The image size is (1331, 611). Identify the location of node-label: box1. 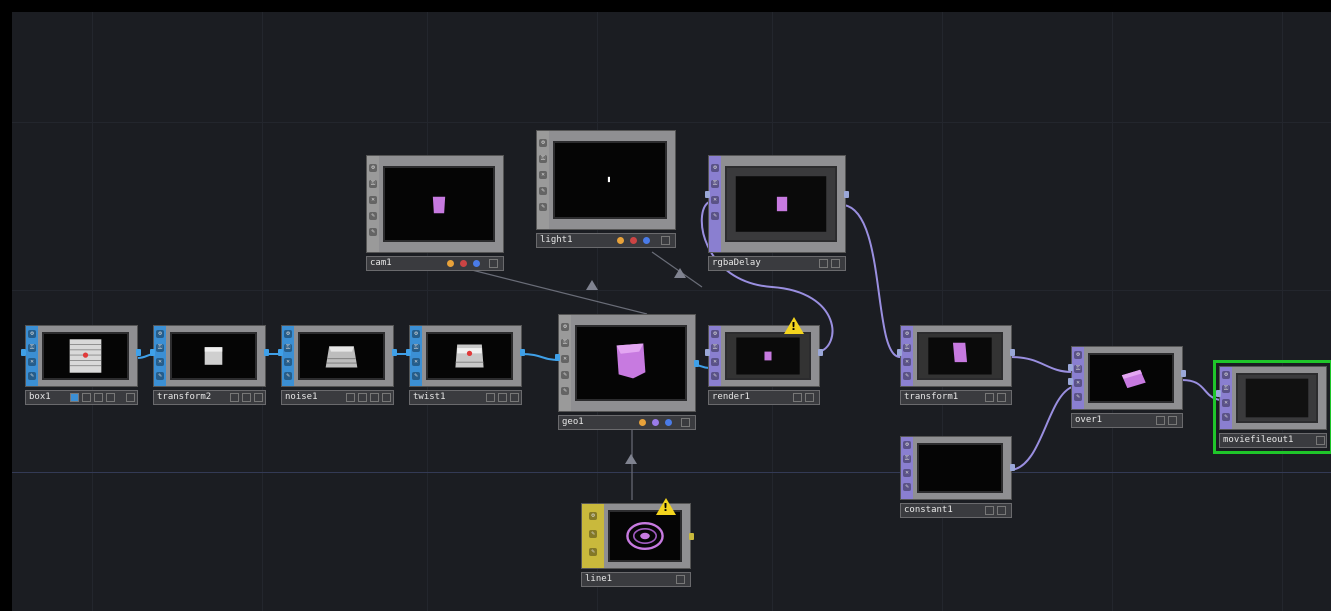
(40, 397).